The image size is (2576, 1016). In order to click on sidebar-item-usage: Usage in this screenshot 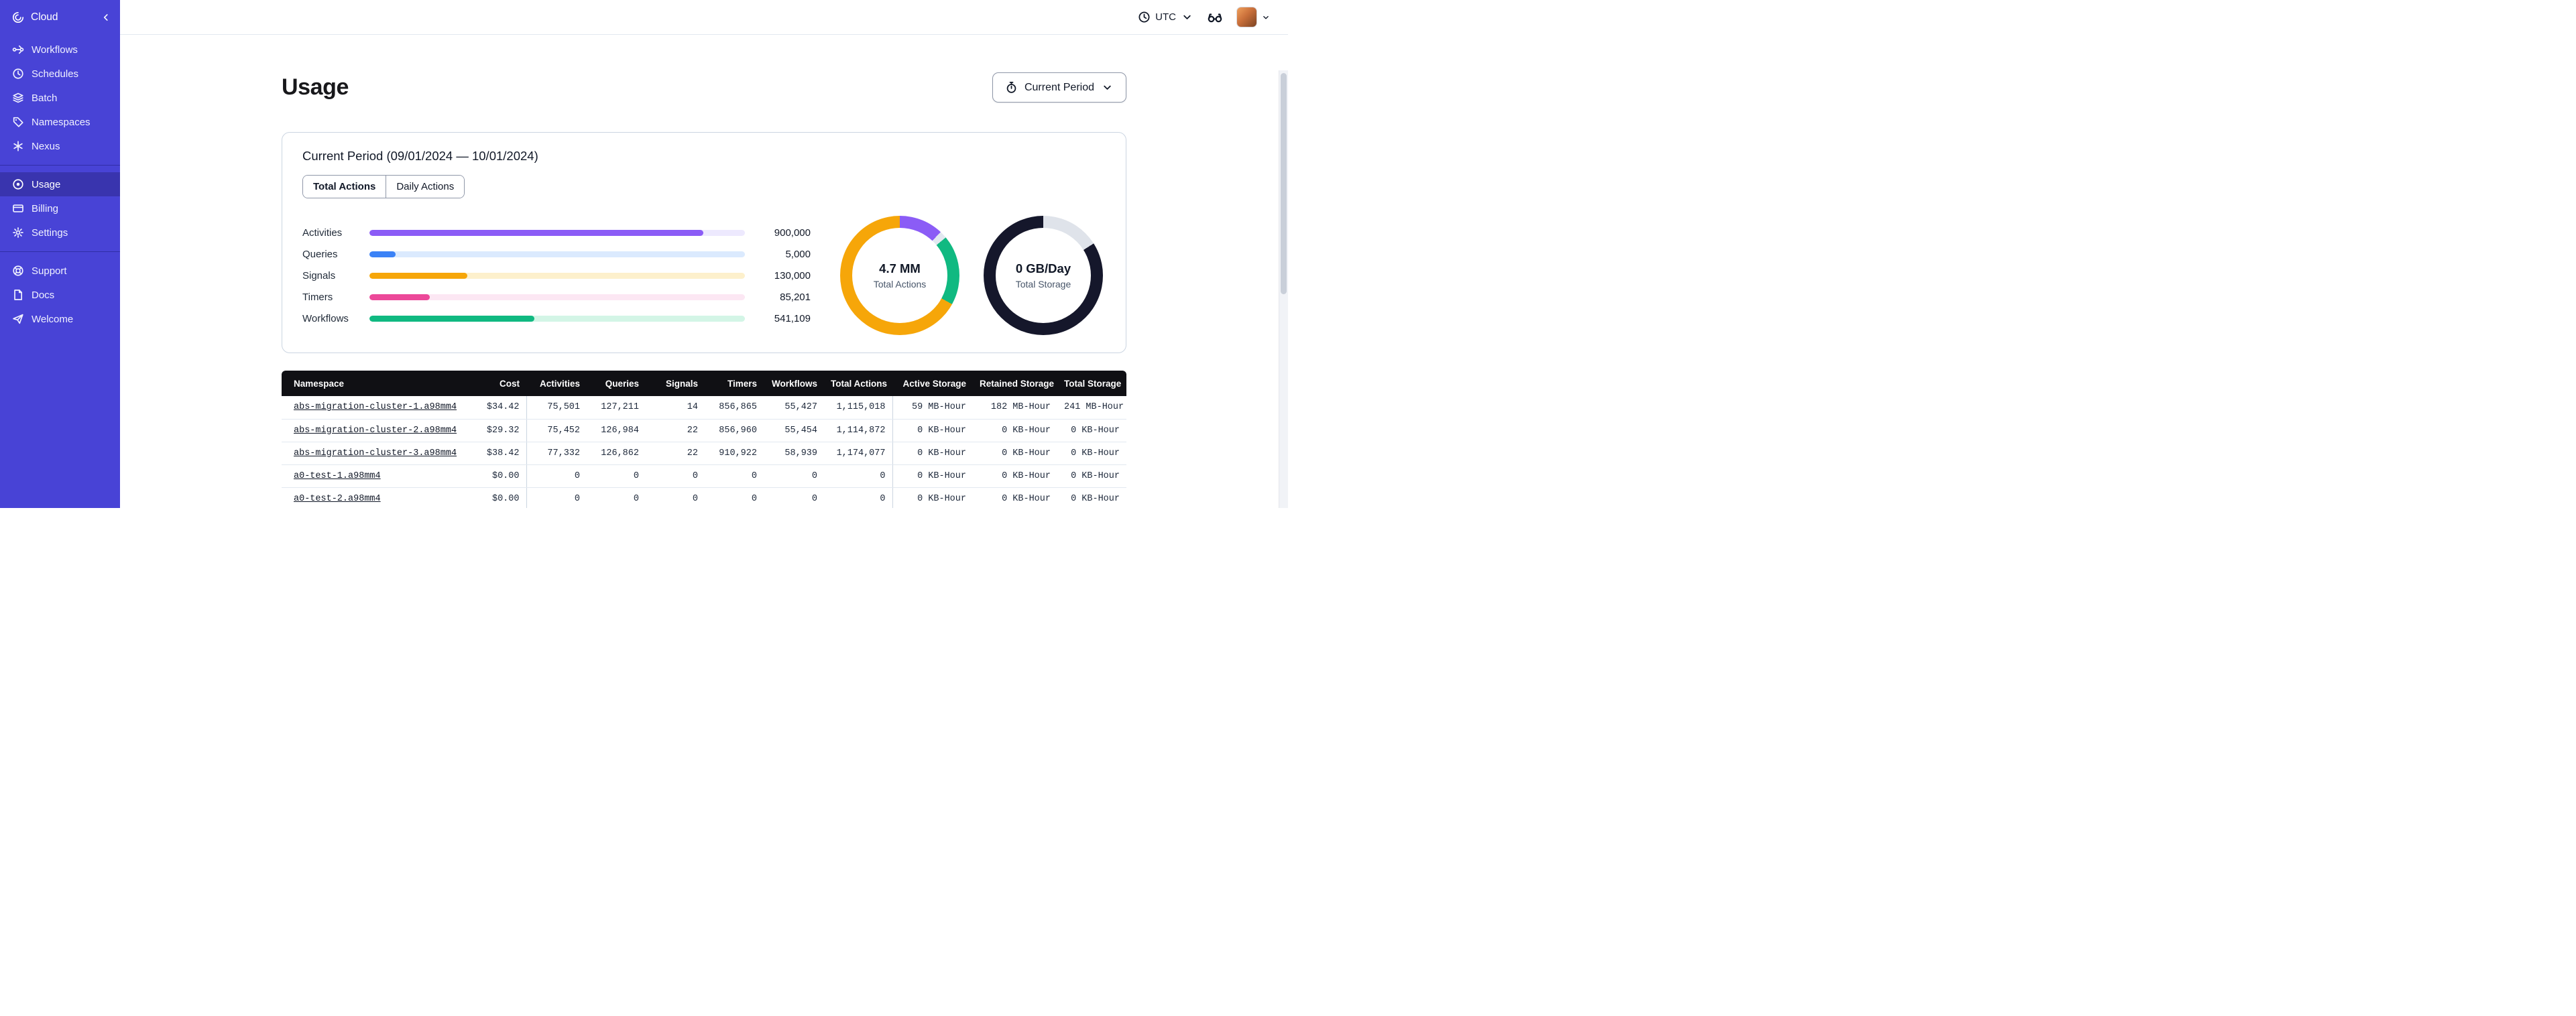, I will do `click(60, 184)`.